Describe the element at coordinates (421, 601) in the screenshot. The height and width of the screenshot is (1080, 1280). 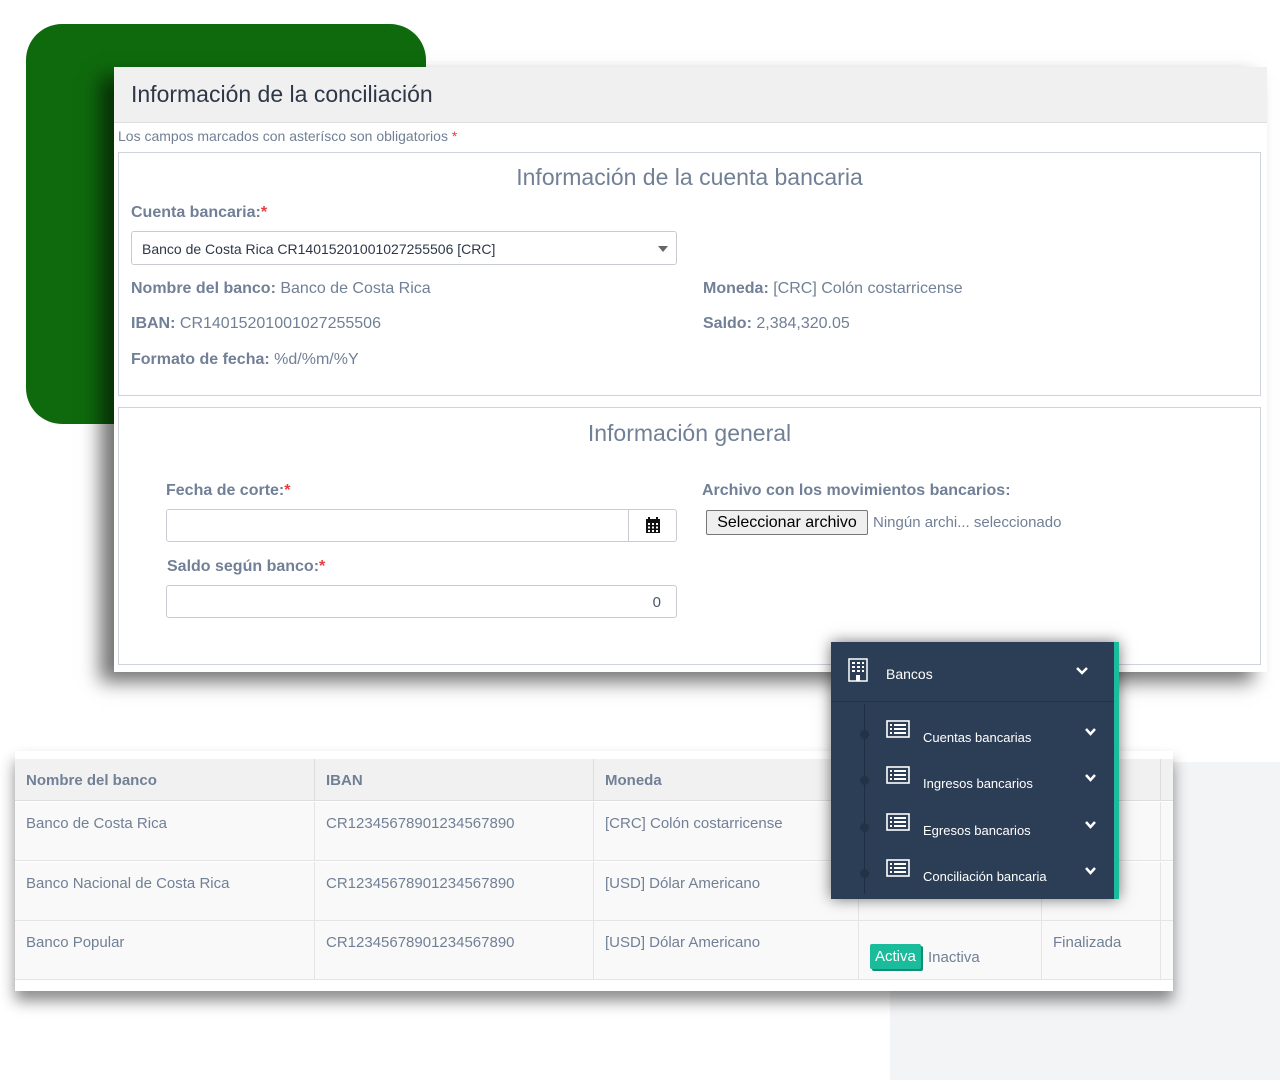
I see `bank-balance-input: 0` at that location.